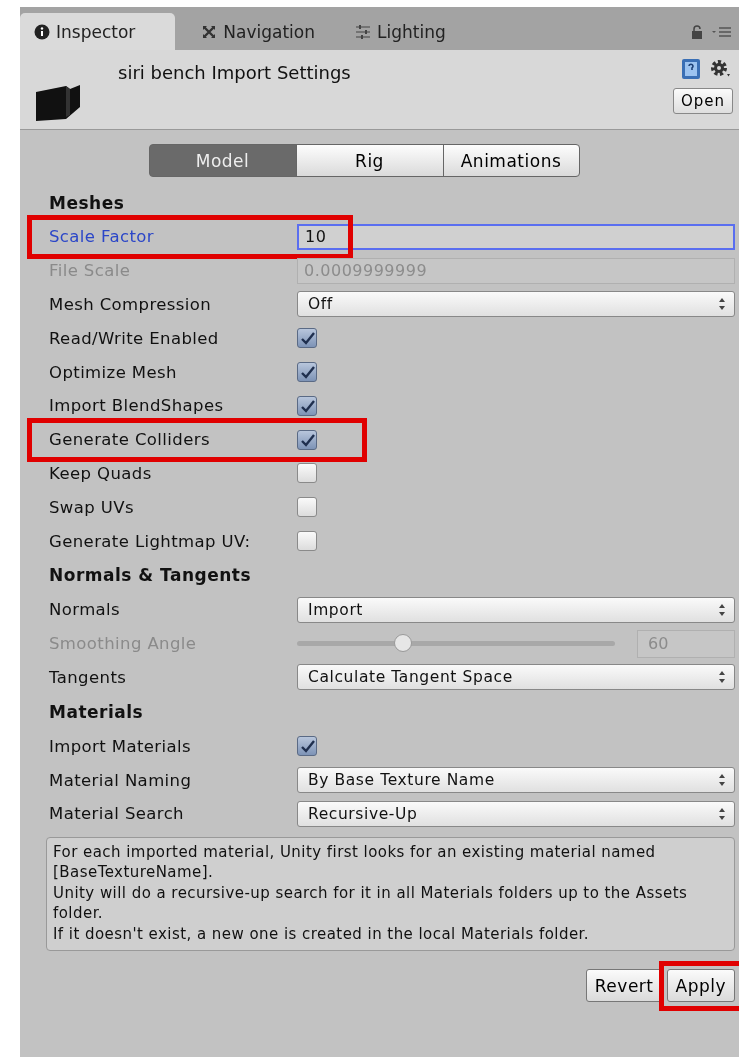  I want to click on field-label: Keep Quads, so click(101, 473).